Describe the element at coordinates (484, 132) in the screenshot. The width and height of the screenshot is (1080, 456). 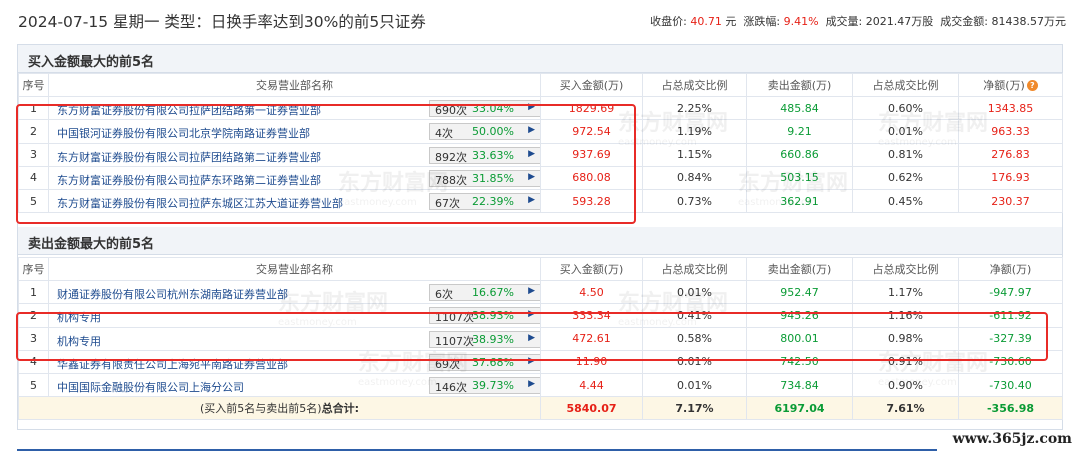
I see `broker-stats-button: 4次 50.00% ▶` at that location.